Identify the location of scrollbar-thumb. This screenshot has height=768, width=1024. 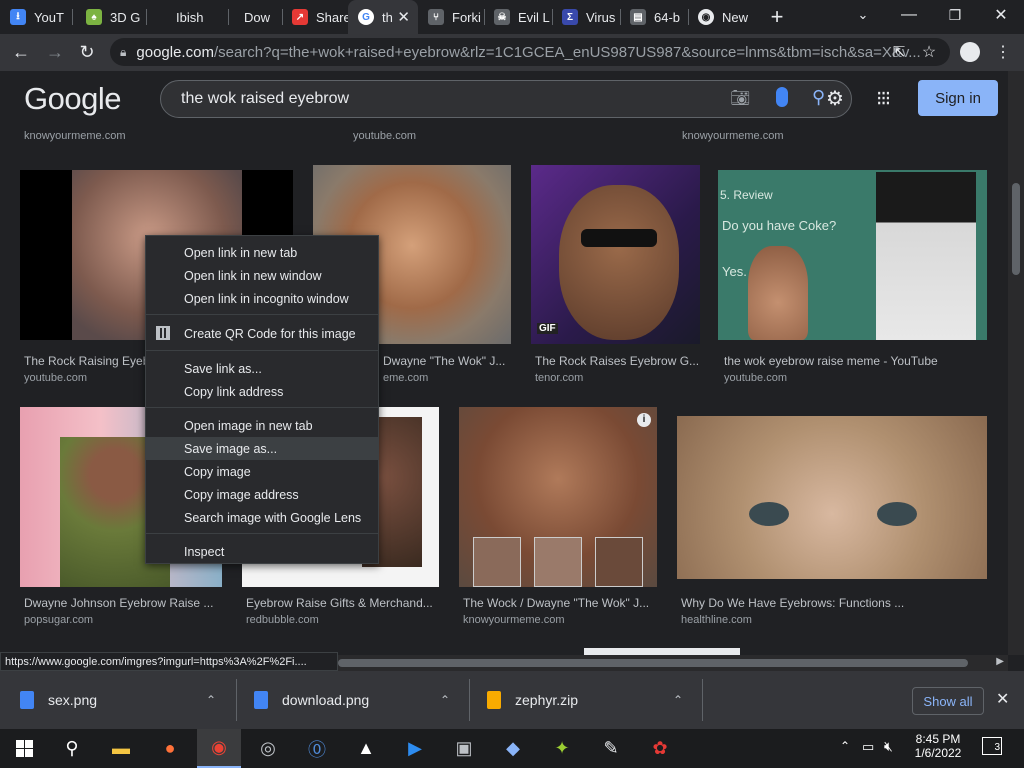
(1016, 229).